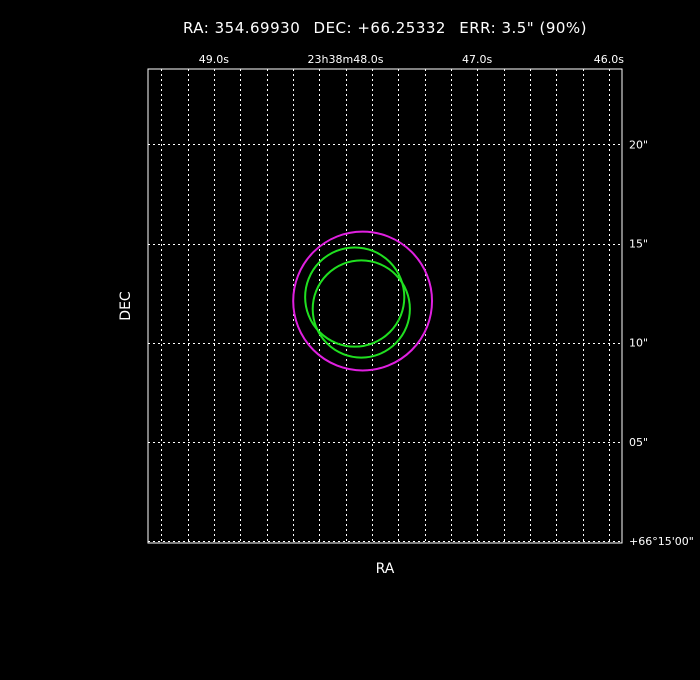 This screenshot has width=700, height=680. What do you see at coordinates (638, 144) in the screenshot?
I see `y-tick-label: 20"` at bounding box center [638, 144].